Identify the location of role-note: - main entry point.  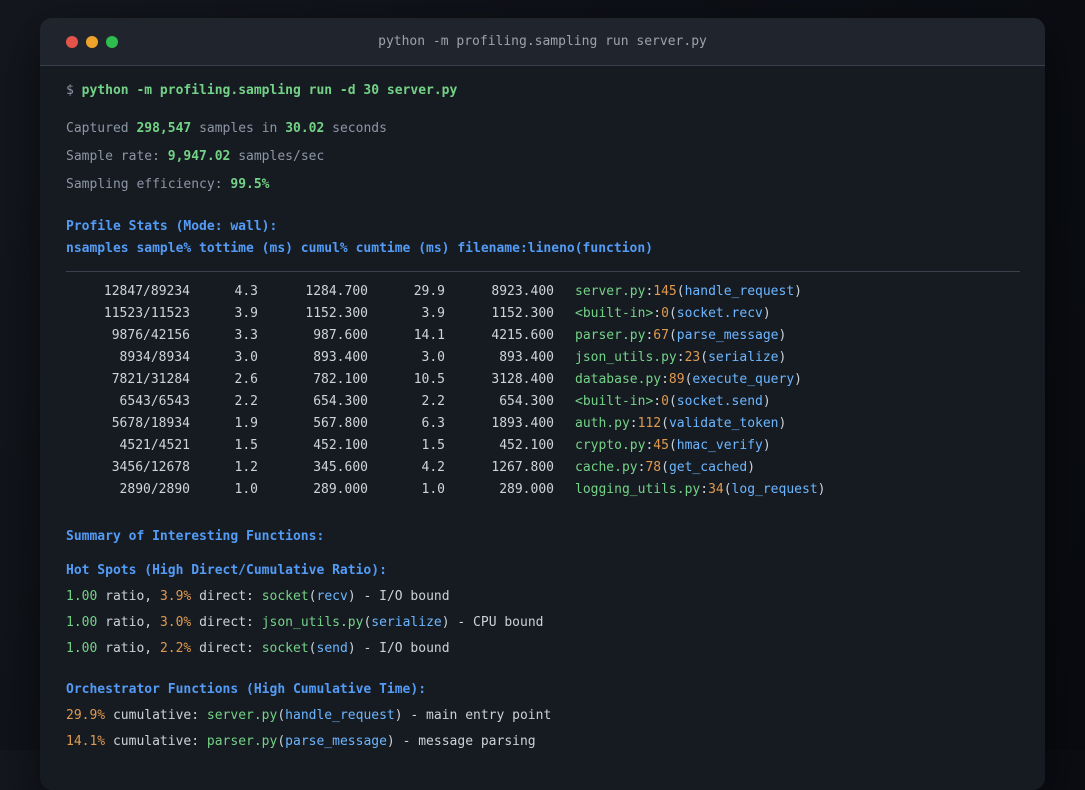
(481, 715).